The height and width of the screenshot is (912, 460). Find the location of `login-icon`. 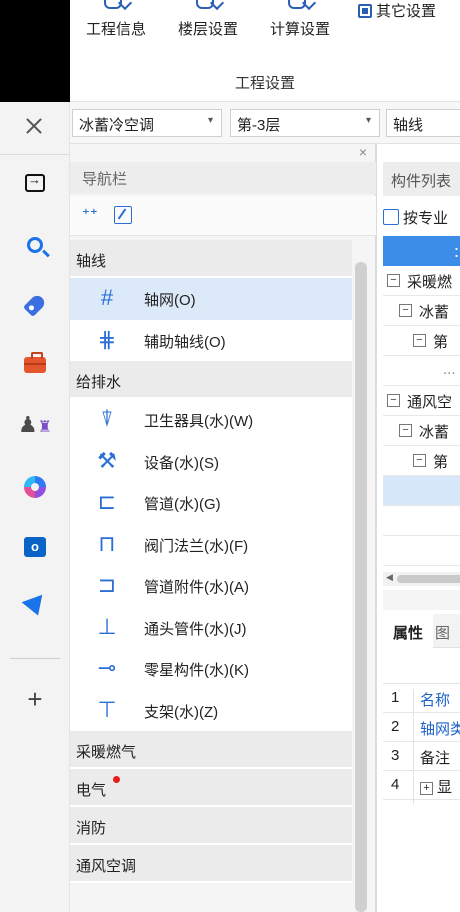

login-icon is located at coordinates (35, 182).